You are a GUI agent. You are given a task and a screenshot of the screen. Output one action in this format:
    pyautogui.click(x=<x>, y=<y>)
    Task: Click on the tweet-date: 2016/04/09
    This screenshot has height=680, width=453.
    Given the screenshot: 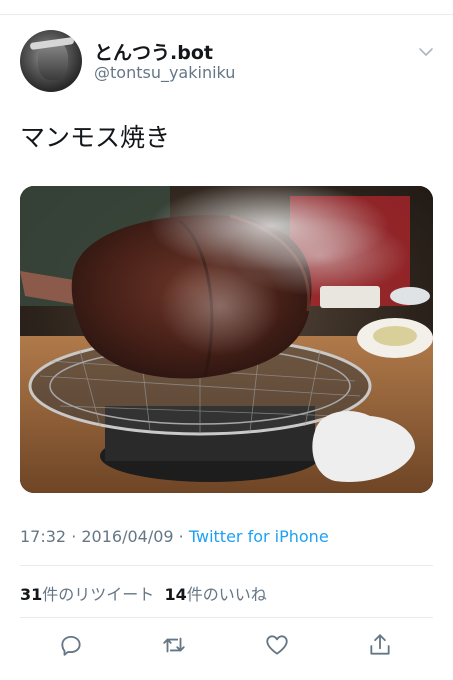 What is the action you would take?
    pyautogui.click(x=127, y=536)
    